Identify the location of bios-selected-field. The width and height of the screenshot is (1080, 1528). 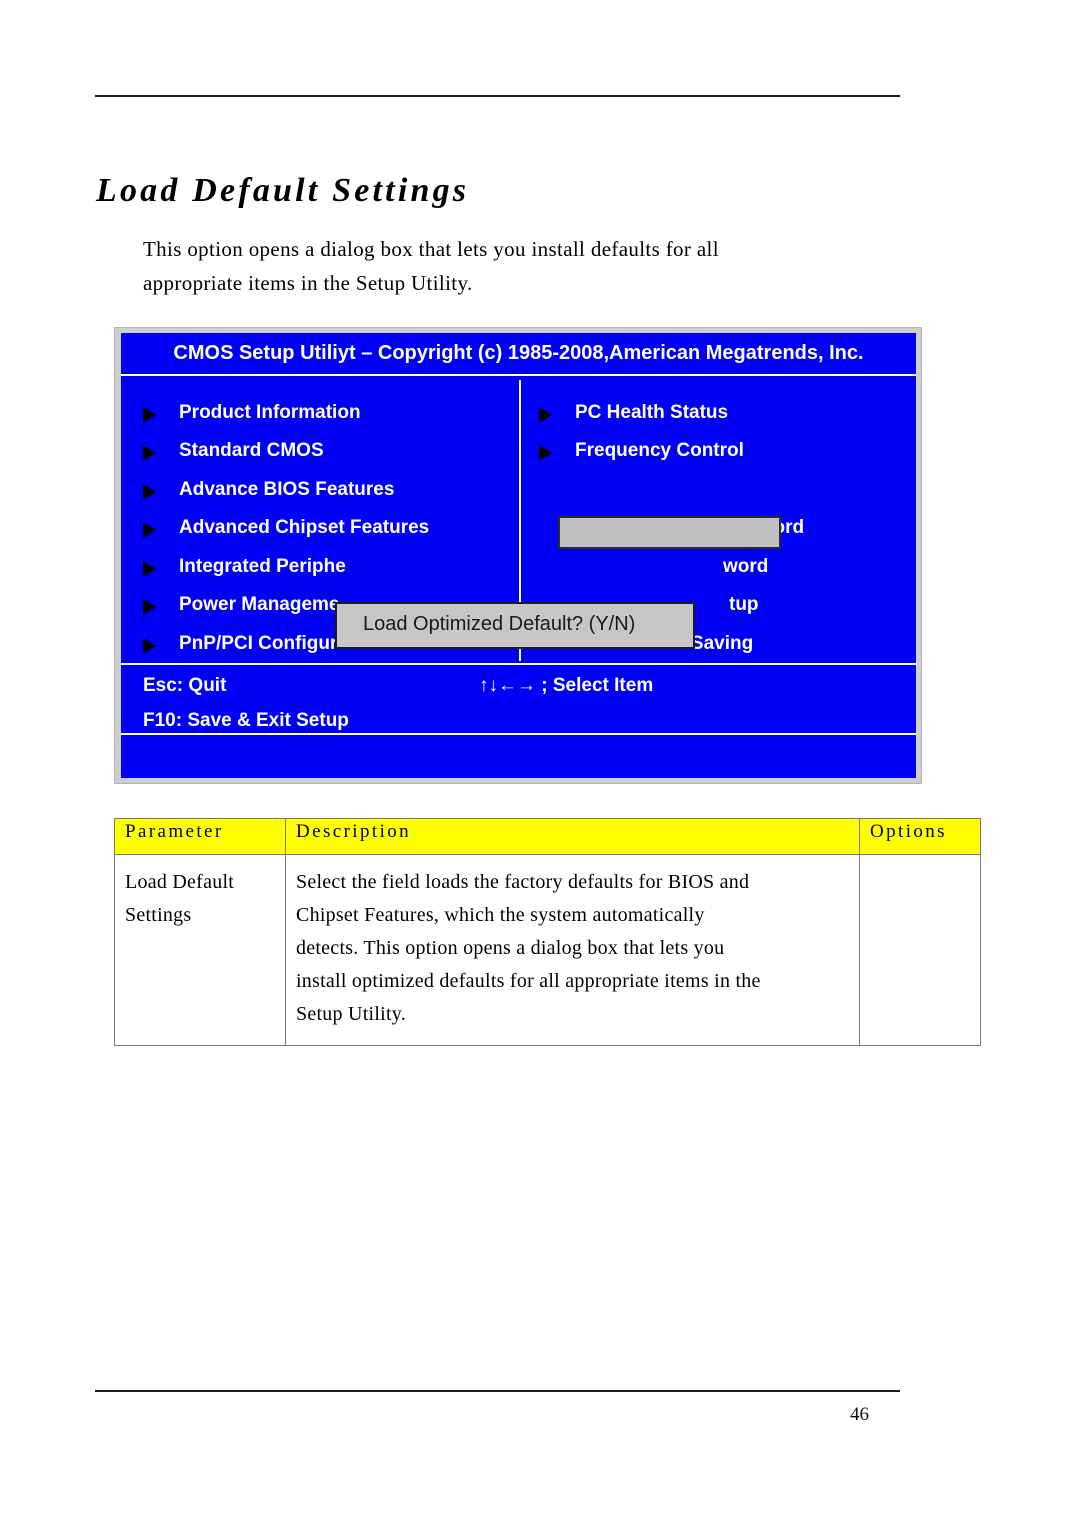
(669, 532).